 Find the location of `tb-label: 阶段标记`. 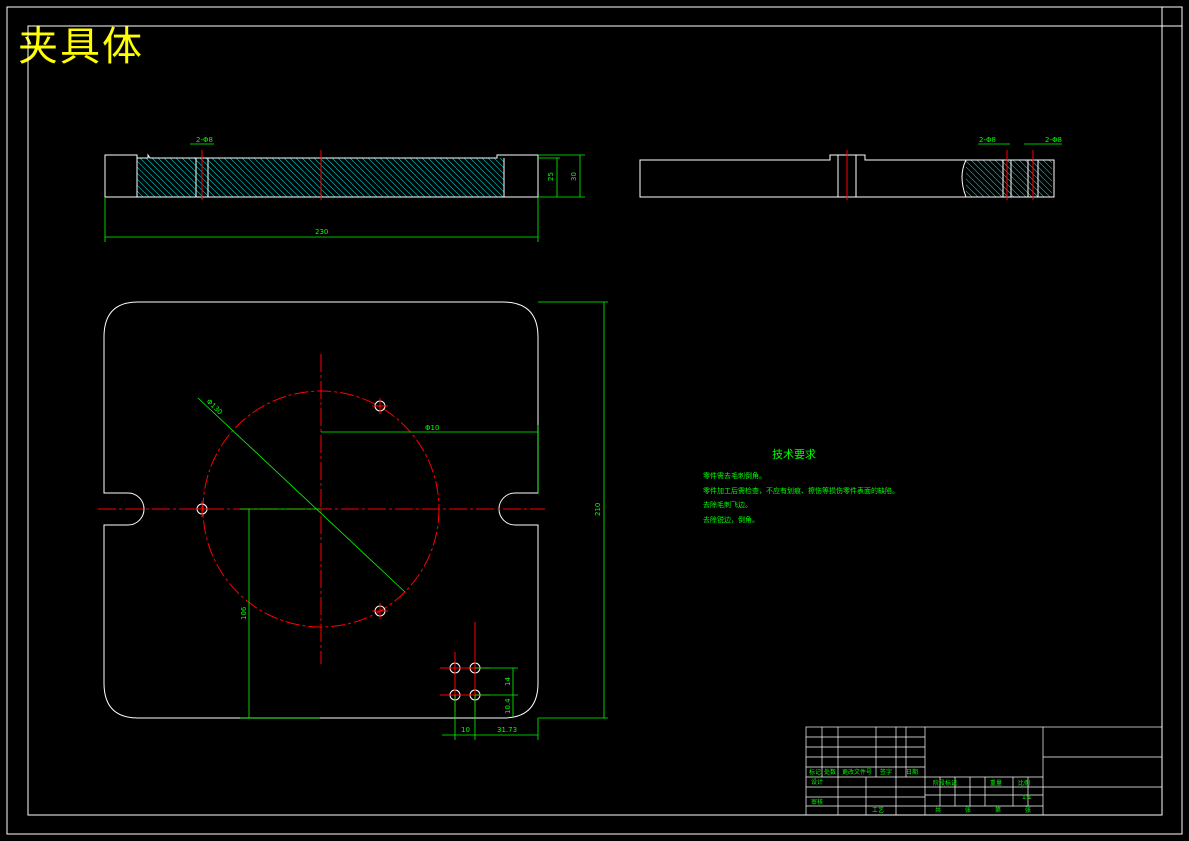

tb-label: 阶段标记 is located at coordinates (945, 783).